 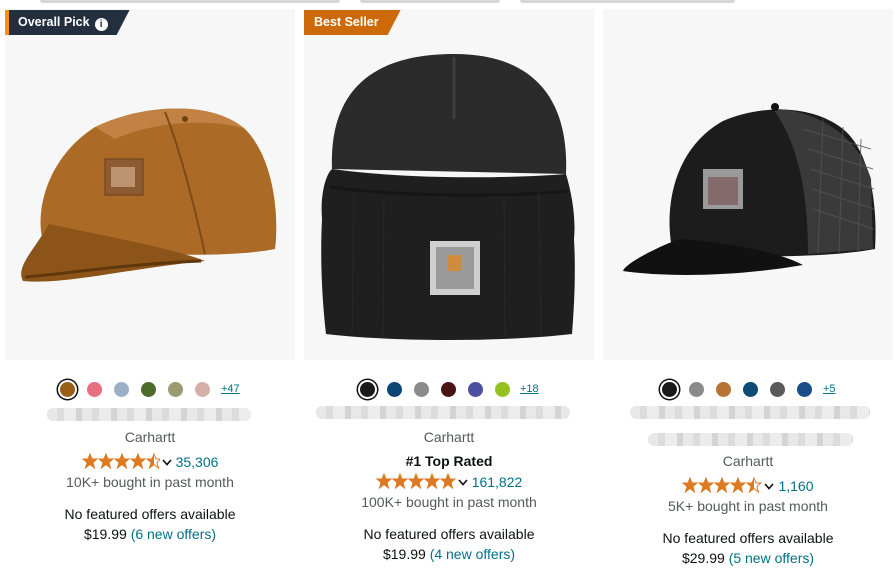 I want to click on price: $29.99, so click(x=703, y=558).